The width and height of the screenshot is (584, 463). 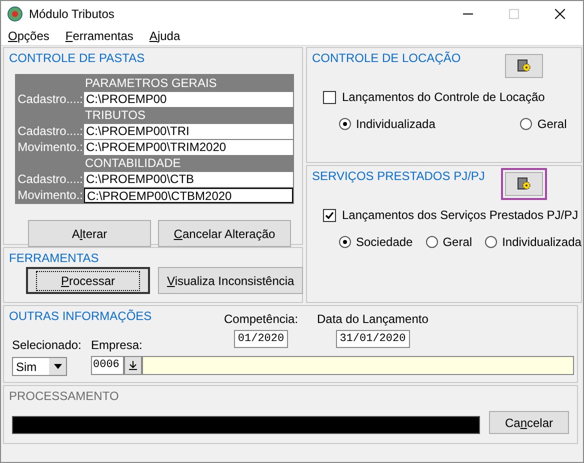 What do you see at coordinates (15, 14) in the screenshot?
I see `app-icon` at bounding box center [15, 14].